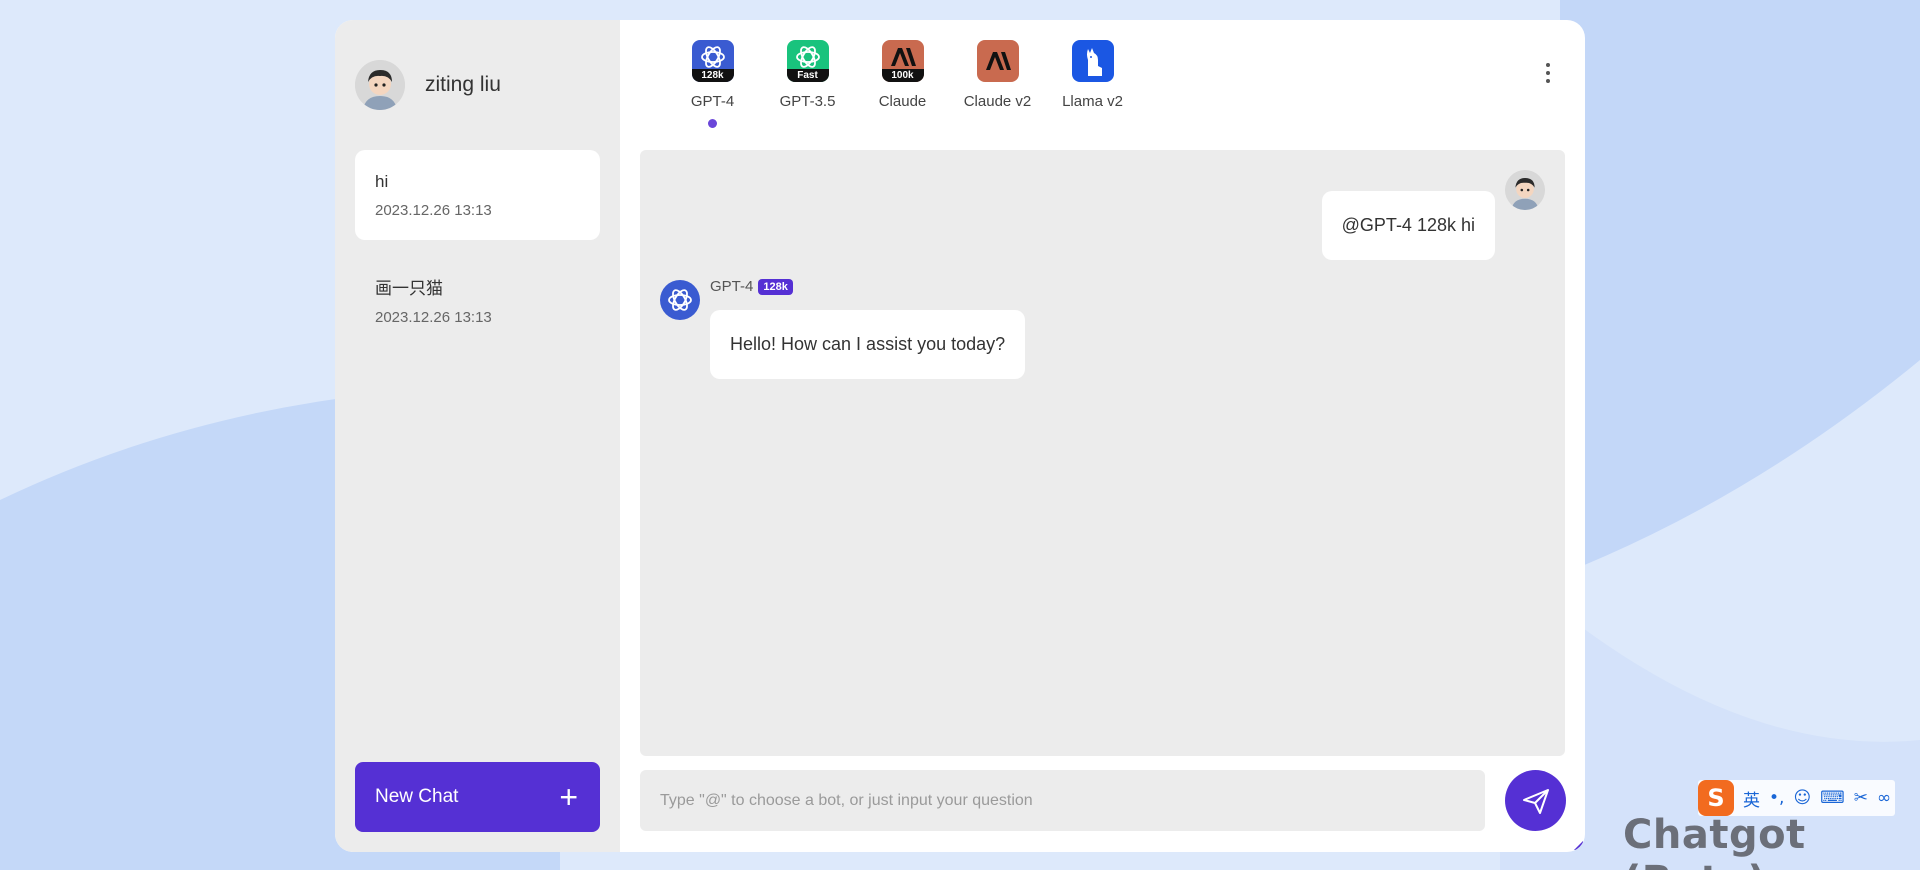  I want to click on message-input, so click(1062, 800).